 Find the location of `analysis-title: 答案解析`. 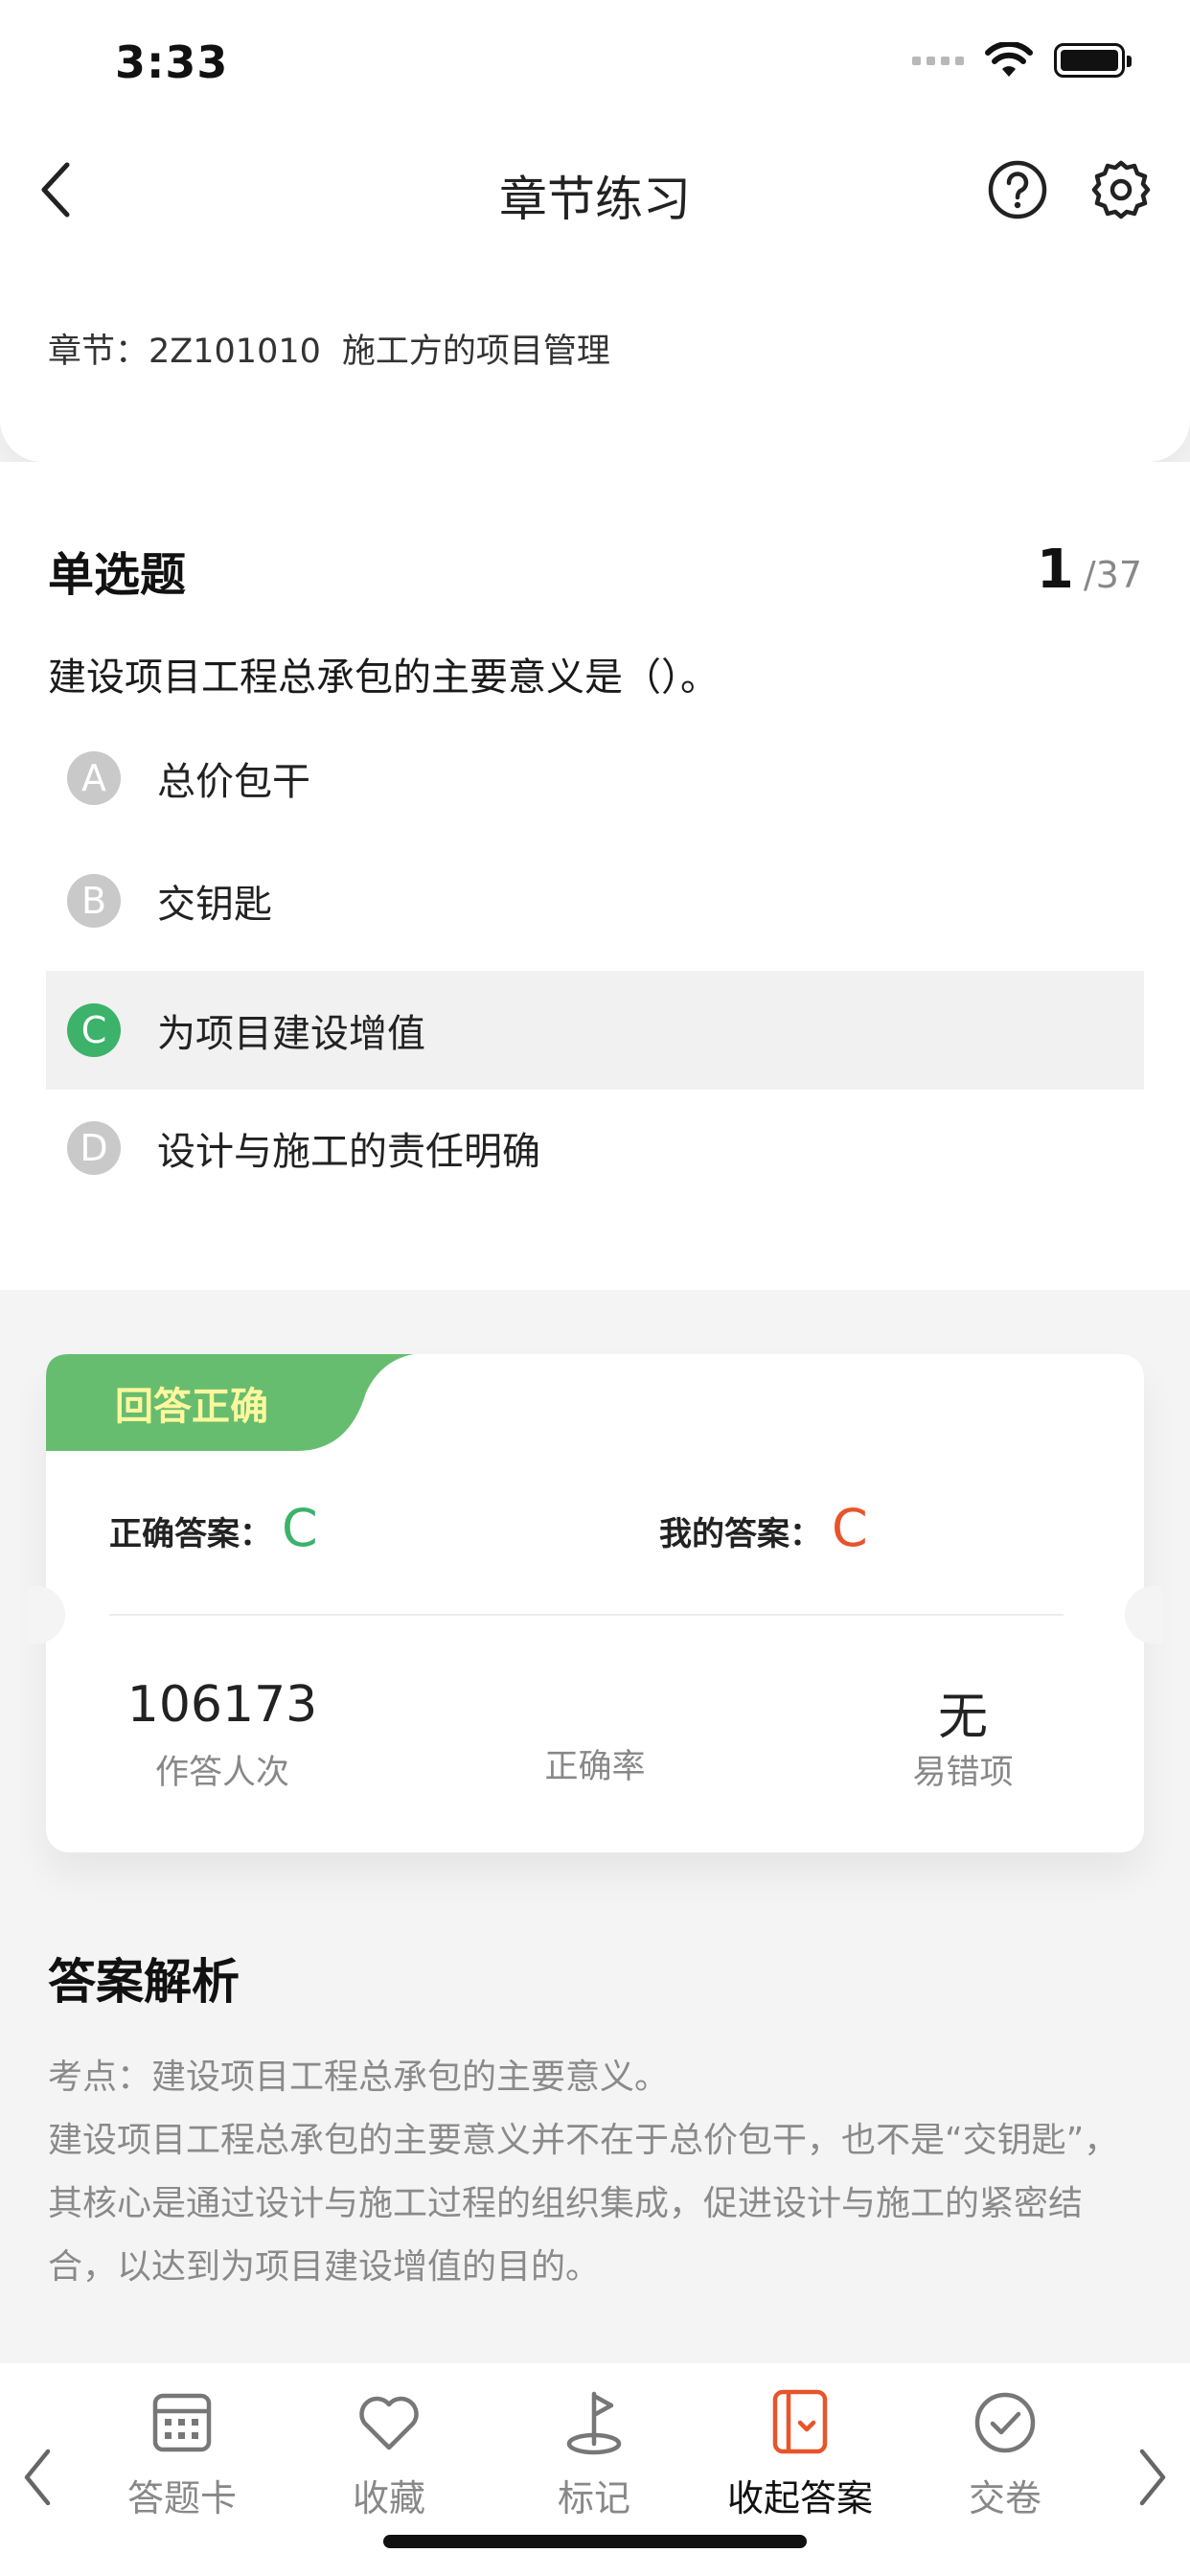

analysis-title: 答案解析 is located at coordinates (144, 1982).